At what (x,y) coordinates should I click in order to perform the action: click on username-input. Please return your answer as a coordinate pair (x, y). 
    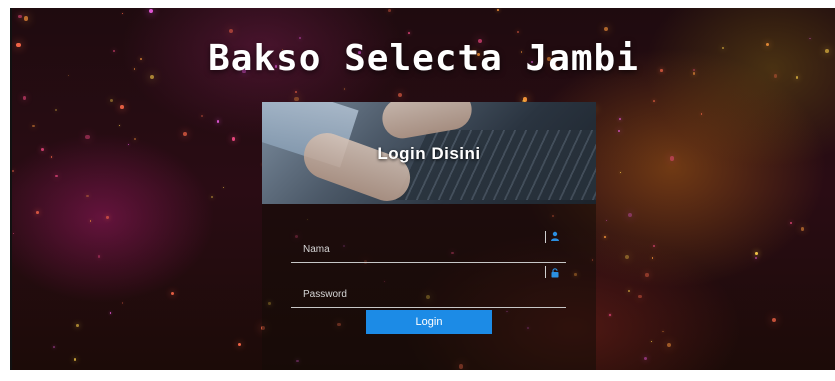
    Looking at the image, I should click on (418, 249).